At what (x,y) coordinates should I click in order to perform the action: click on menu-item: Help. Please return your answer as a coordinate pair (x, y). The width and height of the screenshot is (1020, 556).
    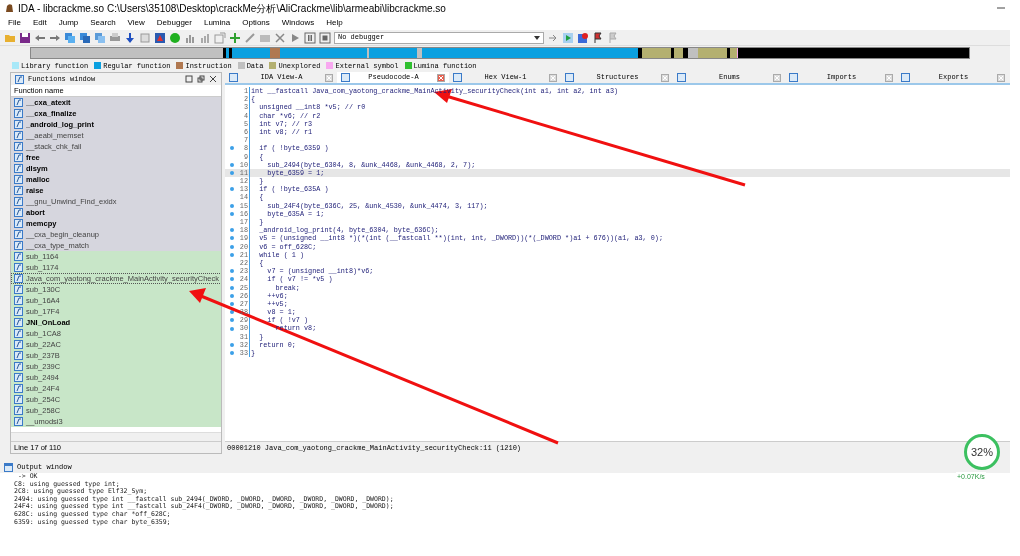
    Looking at the image, I should click on (334, 23).